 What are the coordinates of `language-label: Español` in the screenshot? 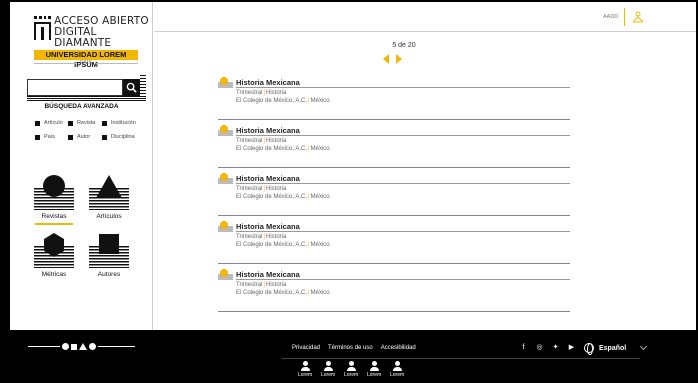 It's located at (613, 348).